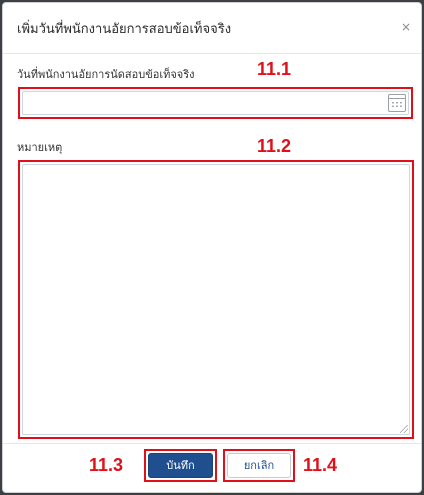 This screenshot has height=495, width=424. I want to click on date-field-label: วันที่พนักงานอัยการนัดสอบข้อเท็จจริง, so click(106, 74).